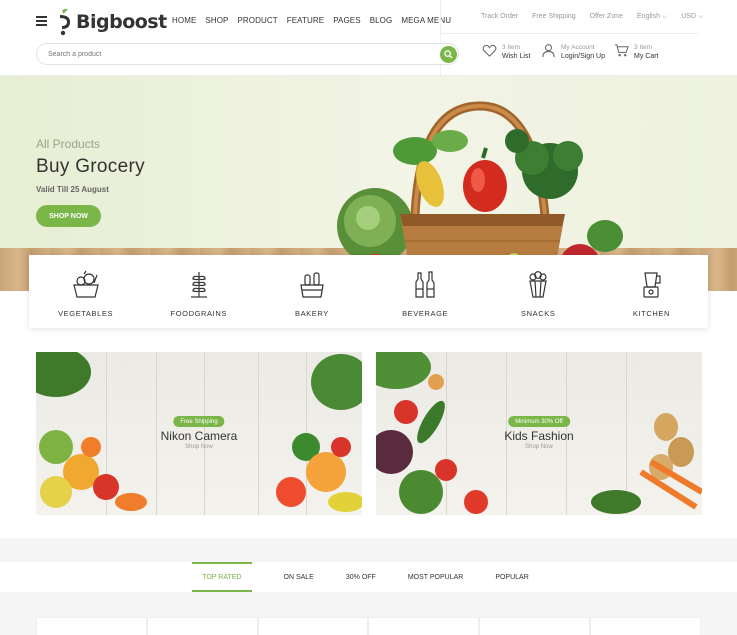 The width and height of the screenshot is (737, 635). What do you see at coordinates (539, 421) in the screenshot?
I see `promo-badge: Minimum 30% Off` at bounding box center [539, 421].